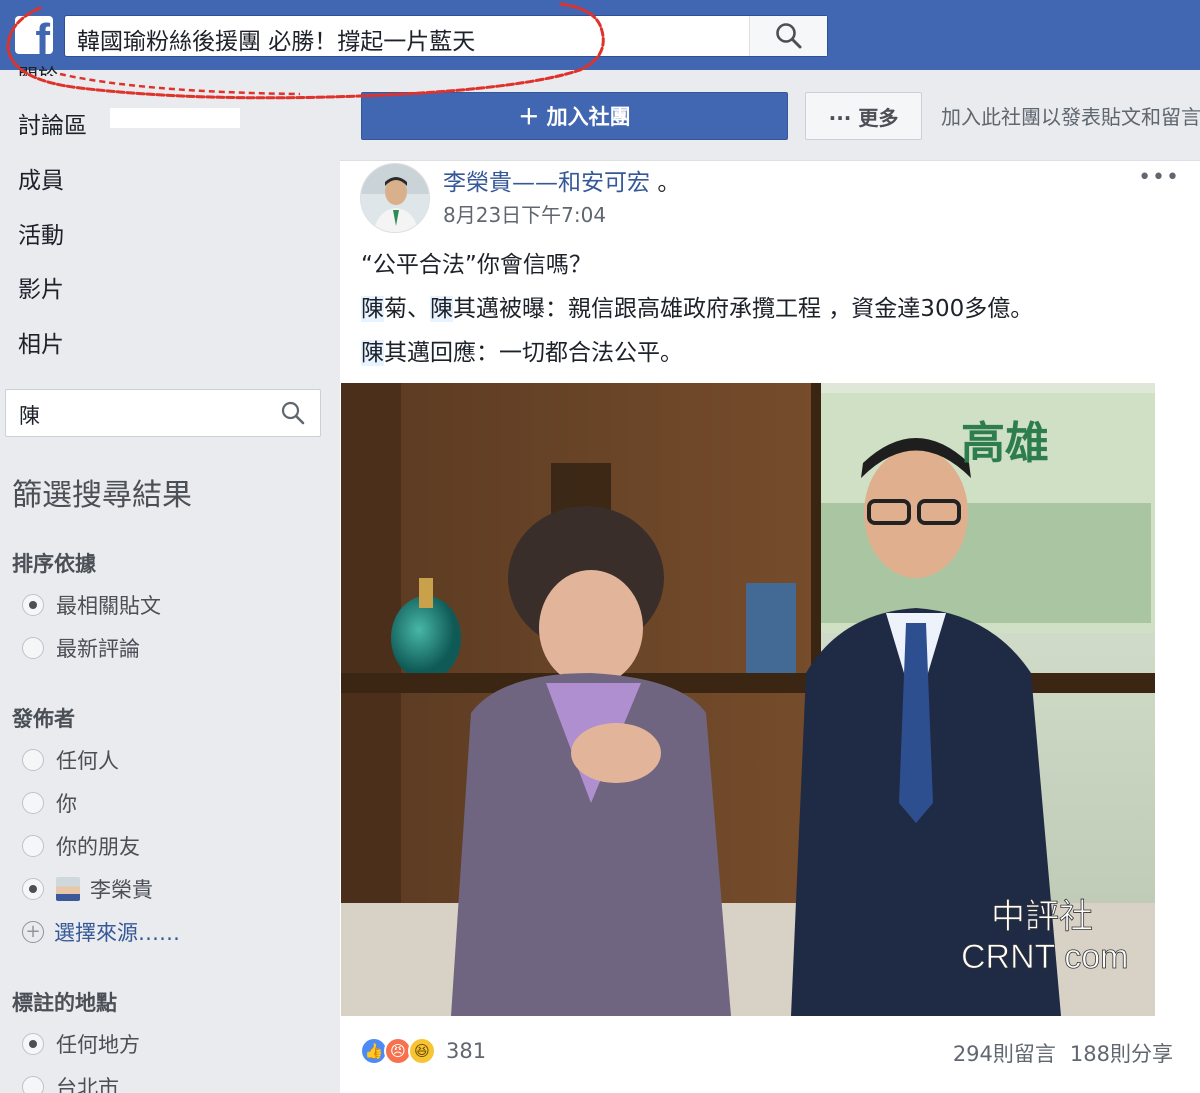  I want to click on radio-anywhere: 任何地方, so click(81, 1044).